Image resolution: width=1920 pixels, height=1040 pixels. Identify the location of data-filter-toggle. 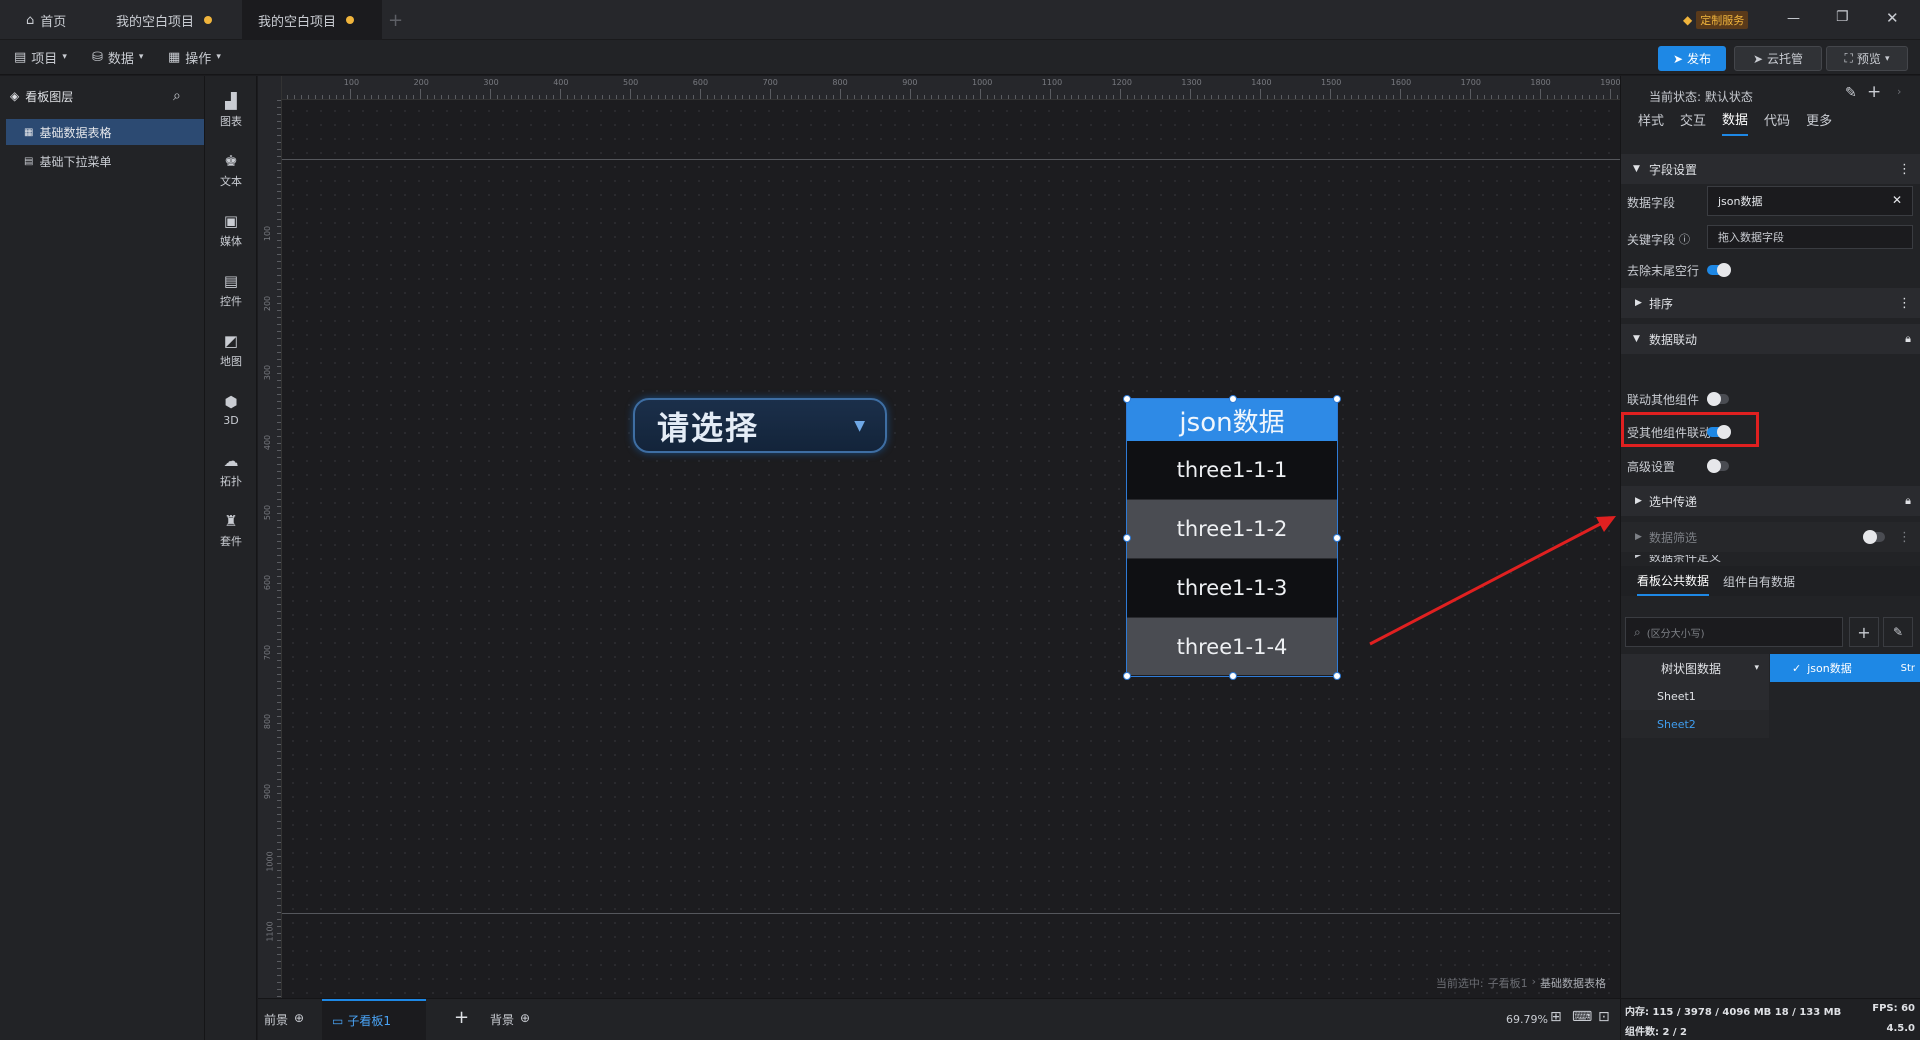
(1874, 537).